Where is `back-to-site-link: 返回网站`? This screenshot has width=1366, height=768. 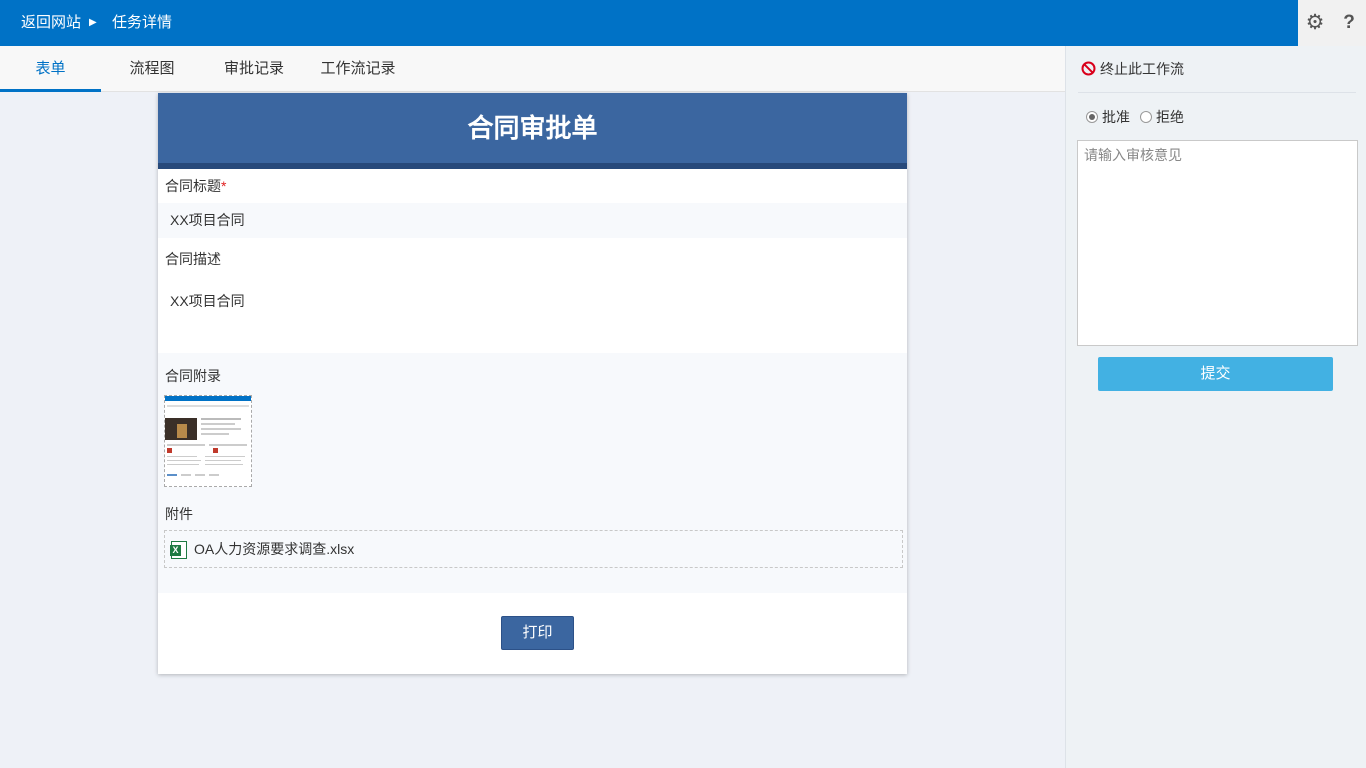
back-to-site-link: 返回网站 is located at coordinates (51, 23).